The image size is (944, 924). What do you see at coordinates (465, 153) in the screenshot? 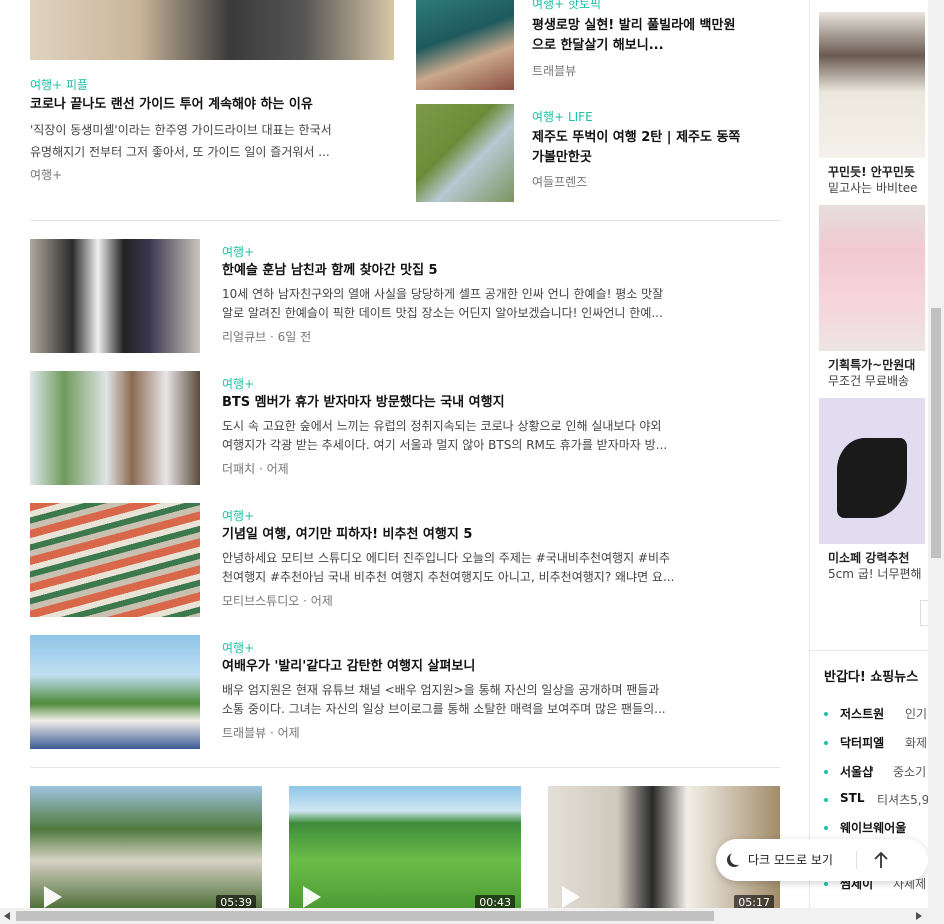
I see `top-right-2-thumbnail` at bounding box center [465, 153].